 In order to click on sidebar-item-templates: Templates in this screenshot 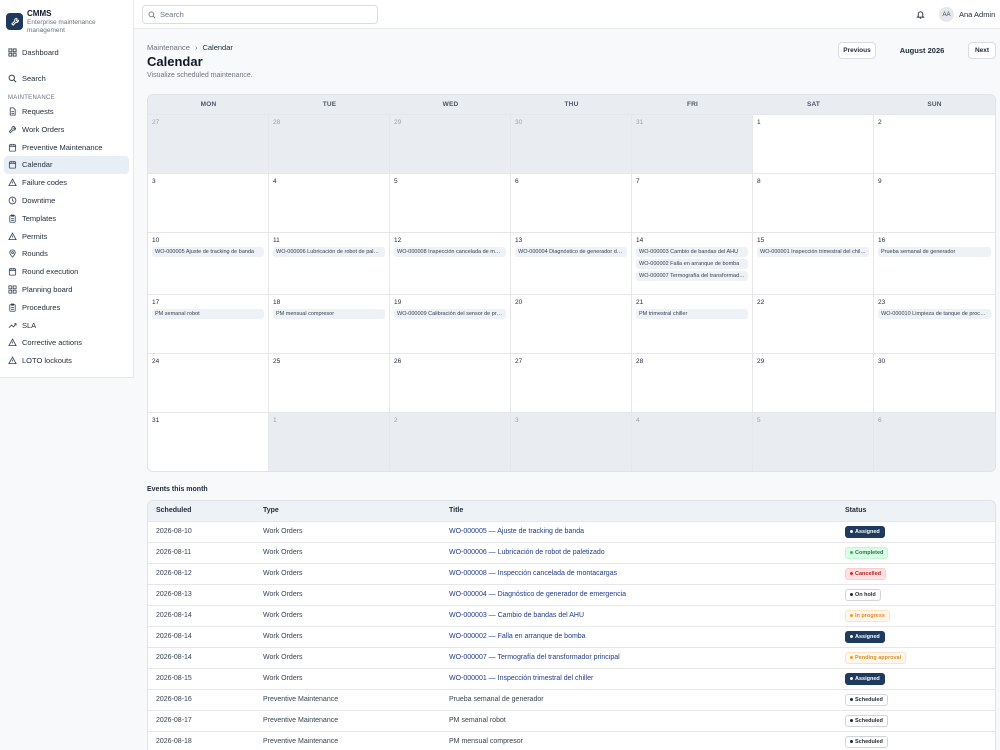, I will do `click(66, 218)`.